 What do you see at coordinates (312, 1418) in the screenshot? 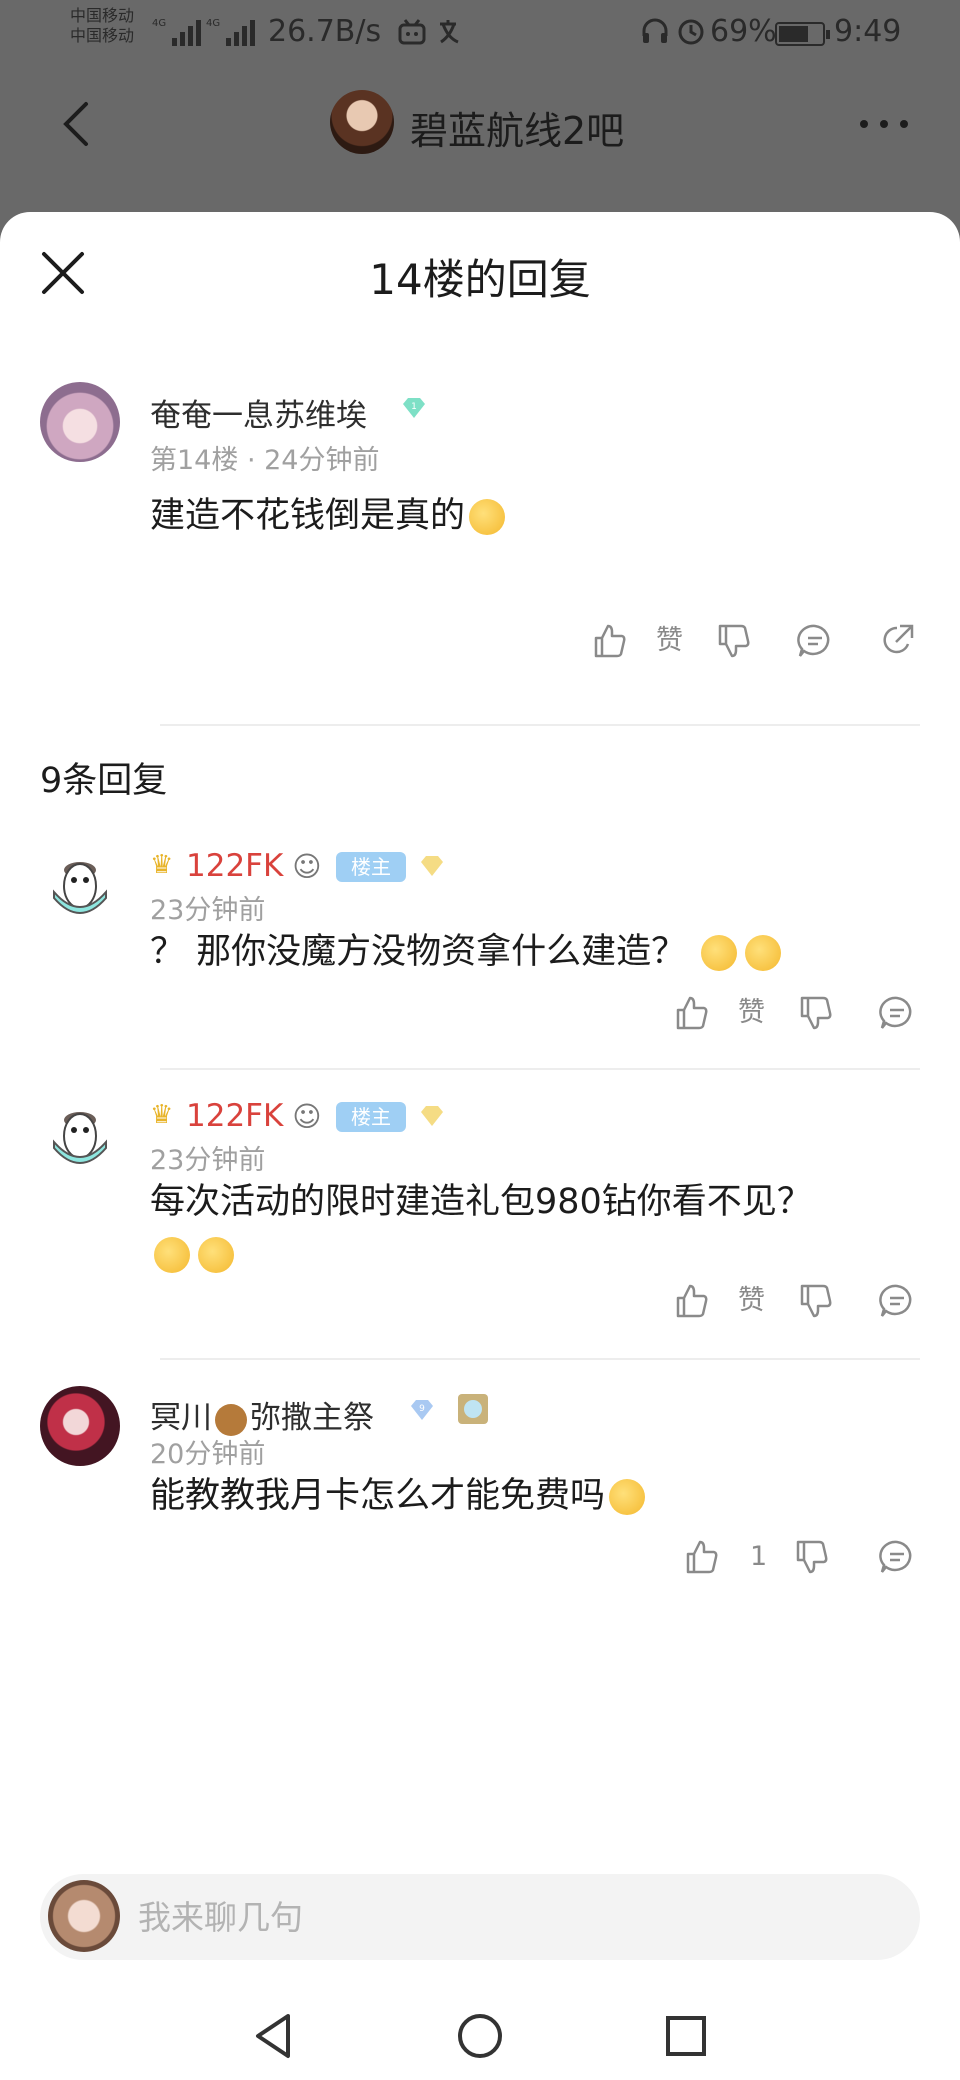
I see `author-name-part-b: 弥撒主祭` at bounding box center [312, 1418].